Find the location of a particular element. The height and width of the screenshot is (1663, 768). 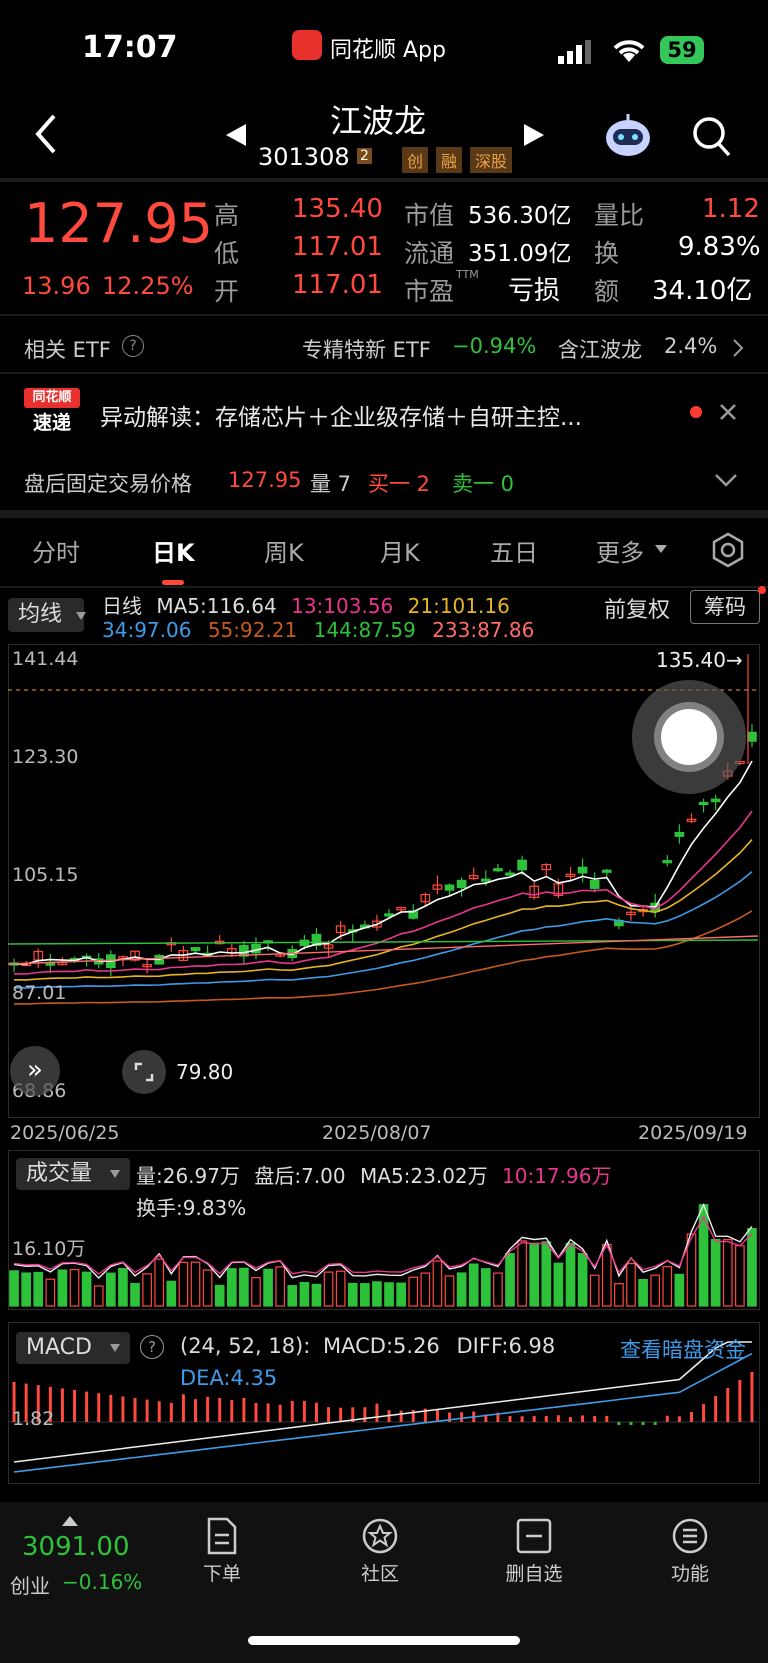

mcap-label: 市值 is located at coordinates (429, 215).